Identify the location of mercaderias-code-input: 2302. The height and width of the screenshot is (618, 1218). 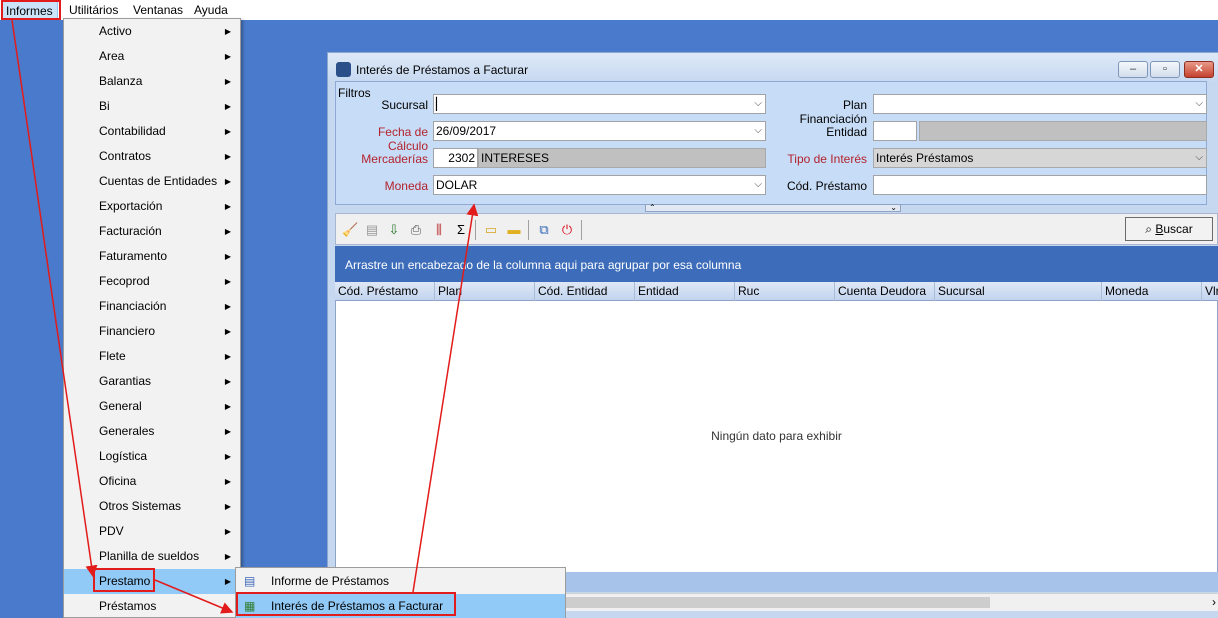
(455, 158).